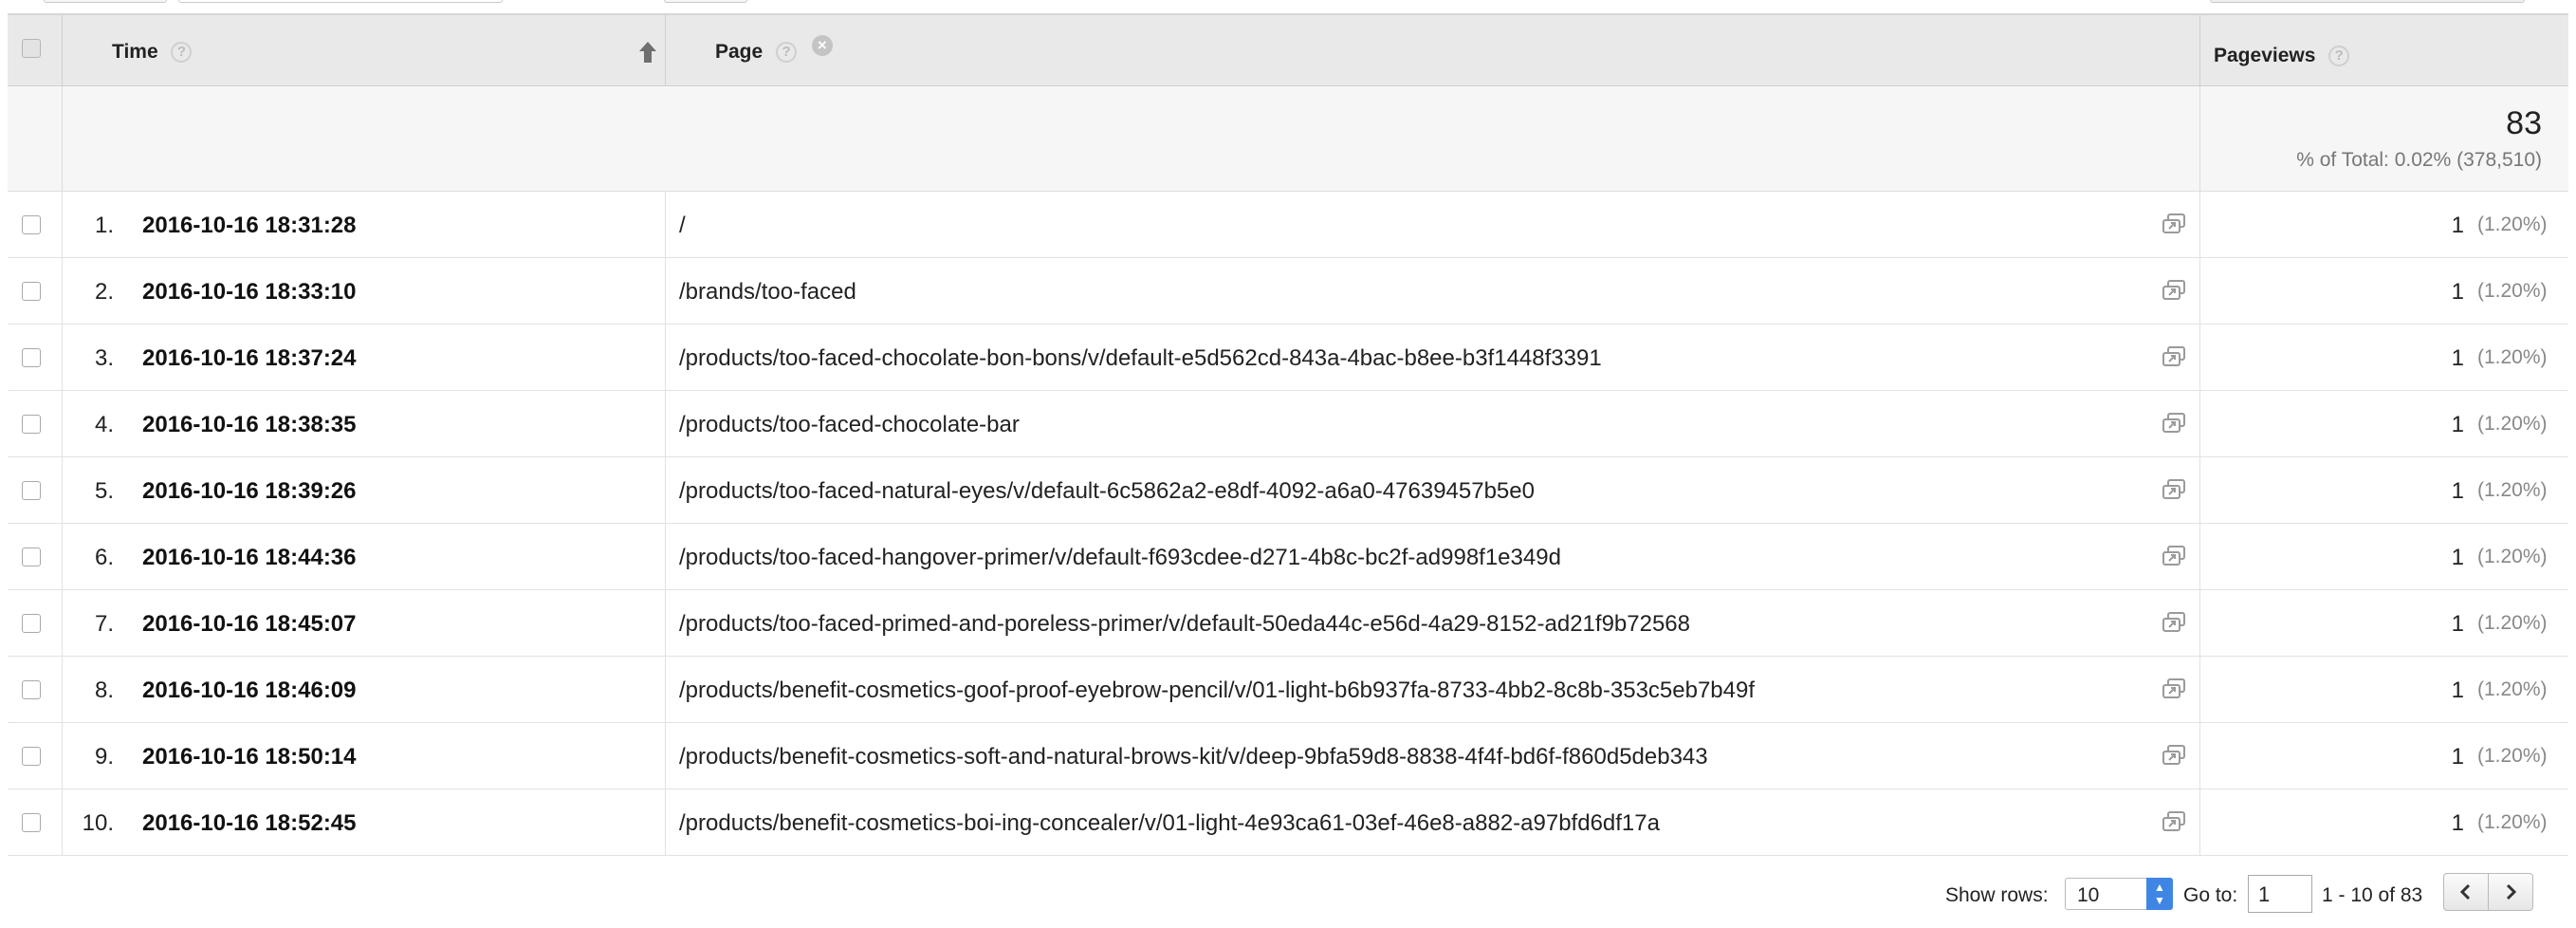  What do you see at coordinates (1997, 895) in the screenshot?
I see `show-rows-label: Show rows:` at bounding box center [1997, 895].